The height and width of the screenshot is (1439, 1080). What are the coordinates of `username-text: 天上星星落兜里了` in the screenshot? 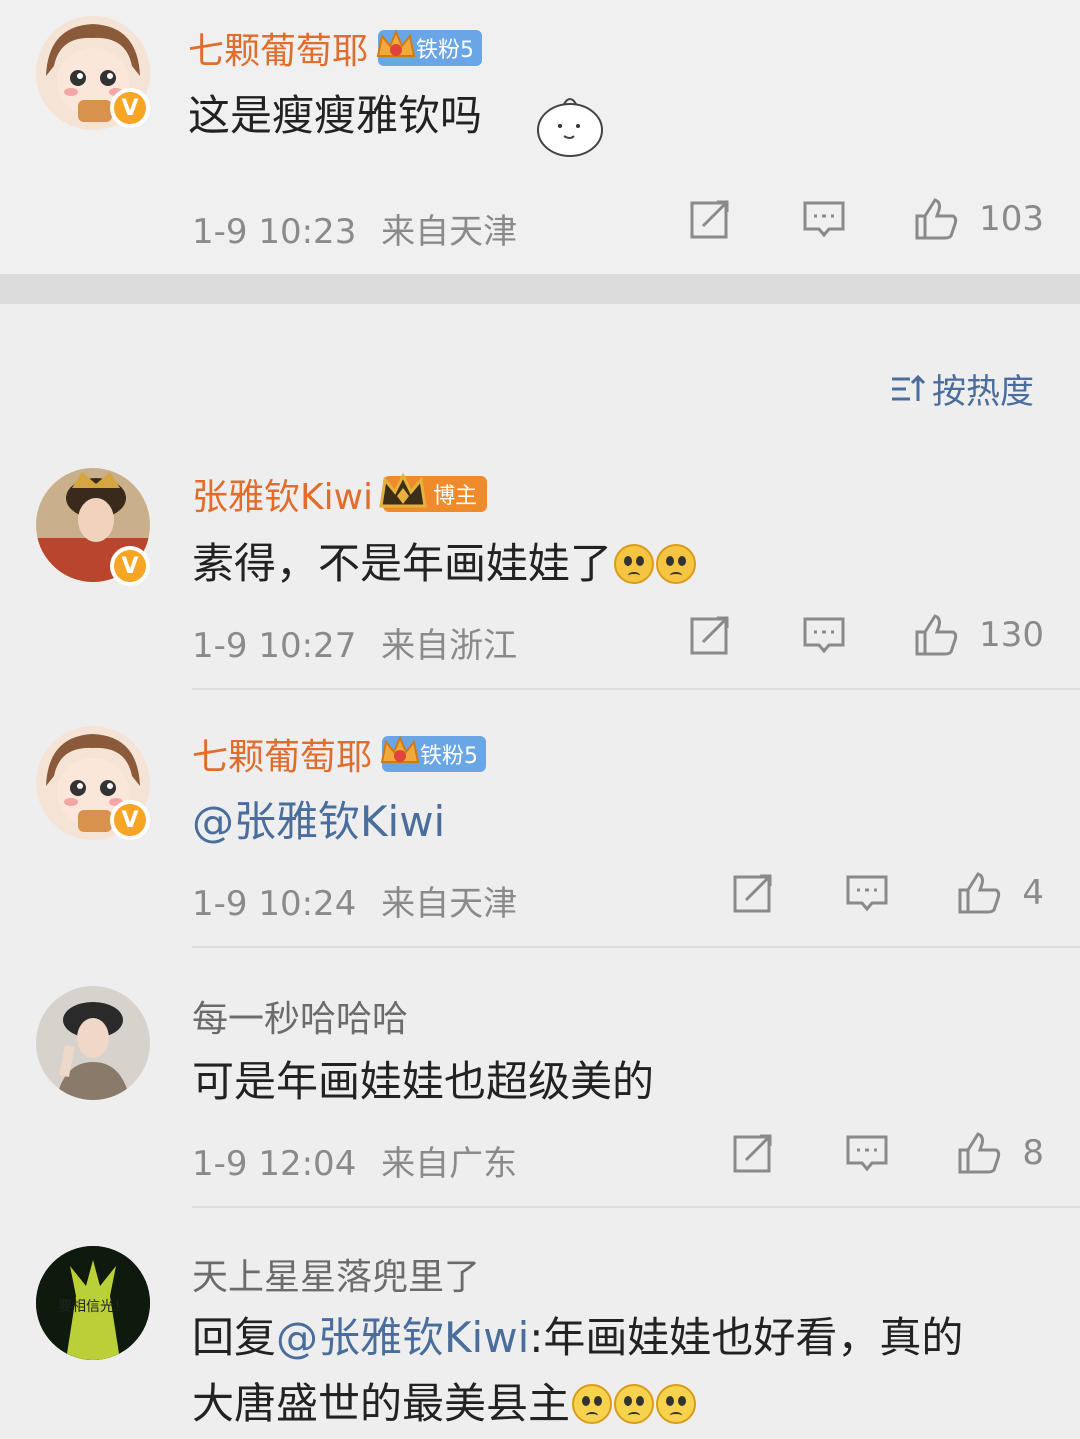 It's located at (336, 1274).